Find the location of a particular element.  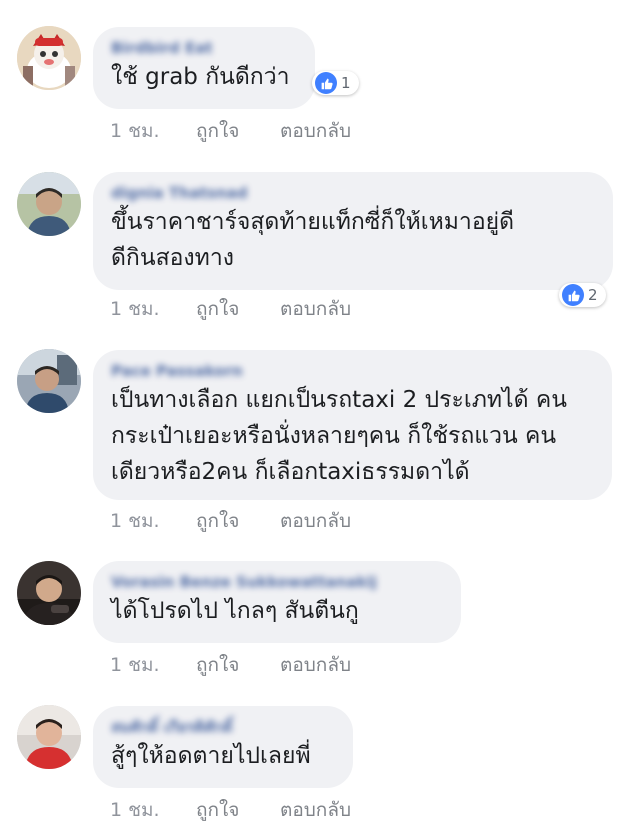

reaction-count: 2 is located at coordinates (593, 295).